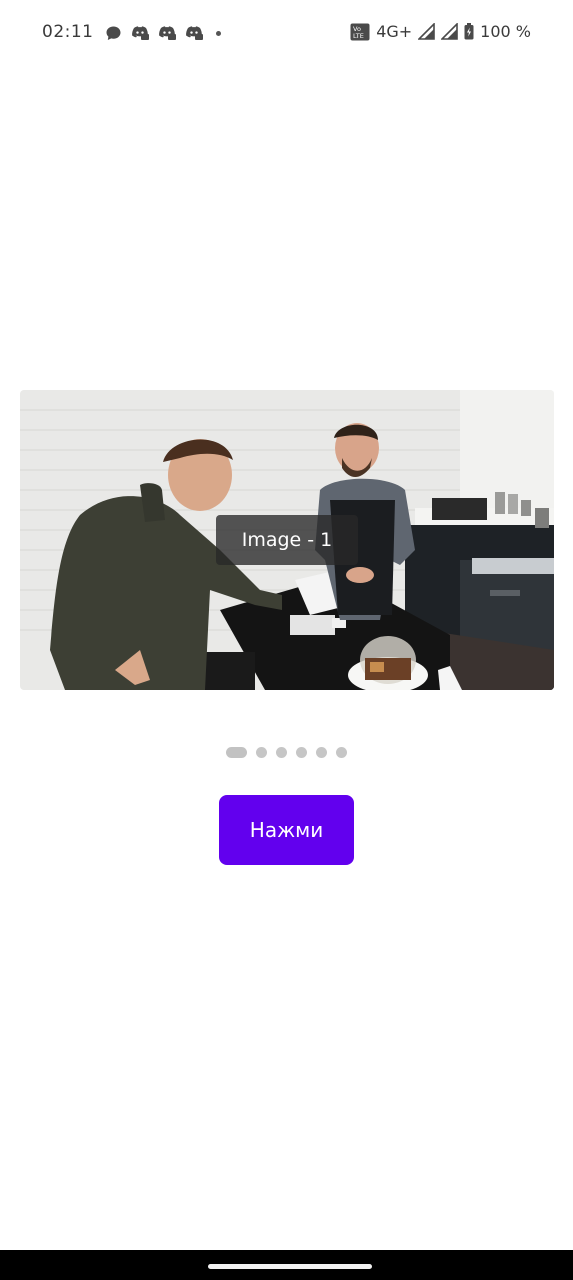  I want to click on press-button: Нажми, so click(286, 830).